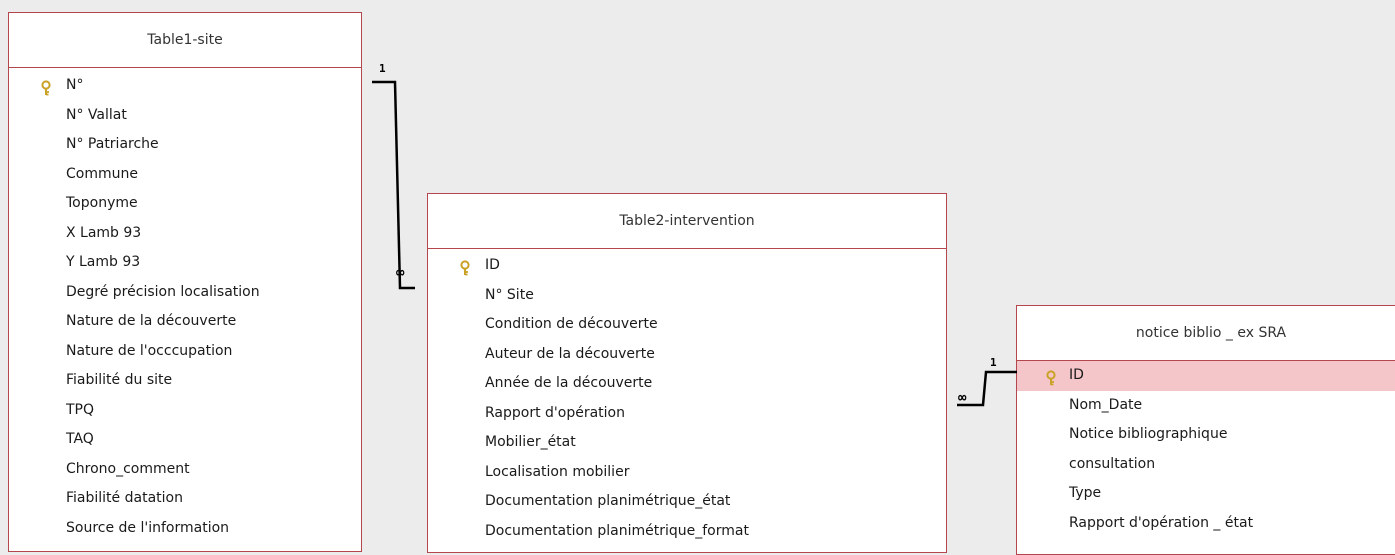 The height and width of the screenshot is (555, 1395). Describe the element at coordinates (128, 468) in the screenshot. I see `field-label: Chrono_comment` at that location.